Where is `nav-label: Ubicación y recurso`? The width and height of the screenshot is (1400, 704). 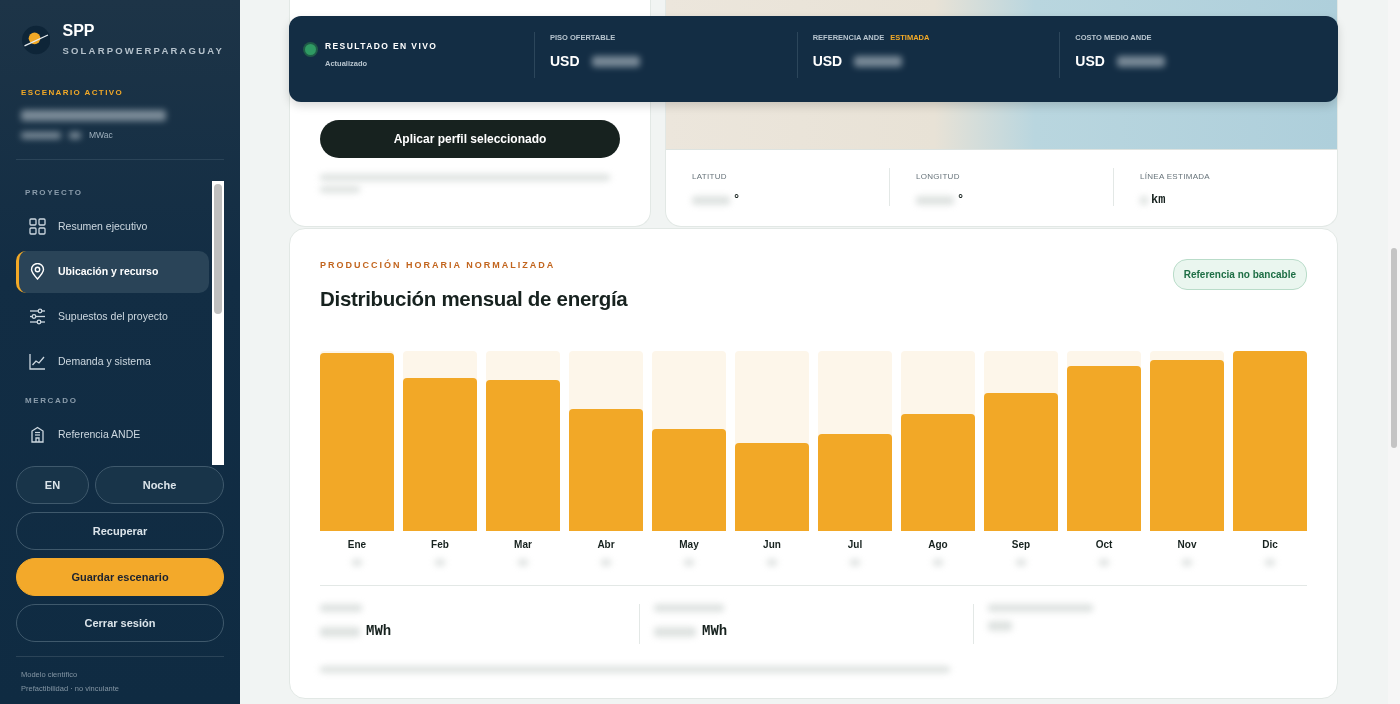
nav-label: Ubicación y recurso is located at coordinates (108, 271).